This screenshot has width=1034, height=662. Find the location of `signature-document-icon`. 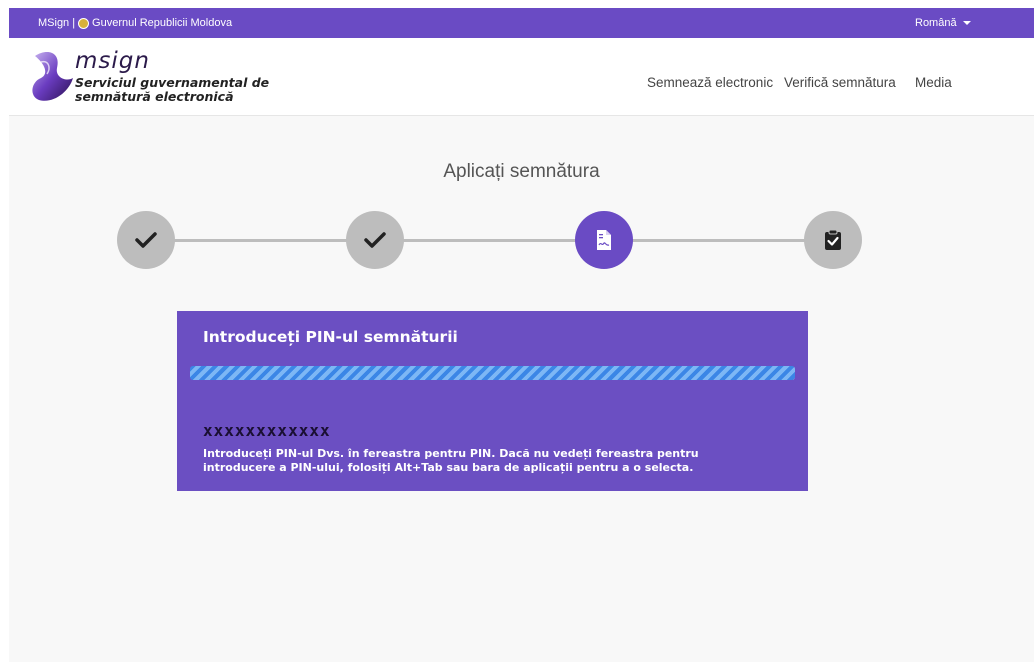

signature-document-icon is located at coordinates (604, 240).